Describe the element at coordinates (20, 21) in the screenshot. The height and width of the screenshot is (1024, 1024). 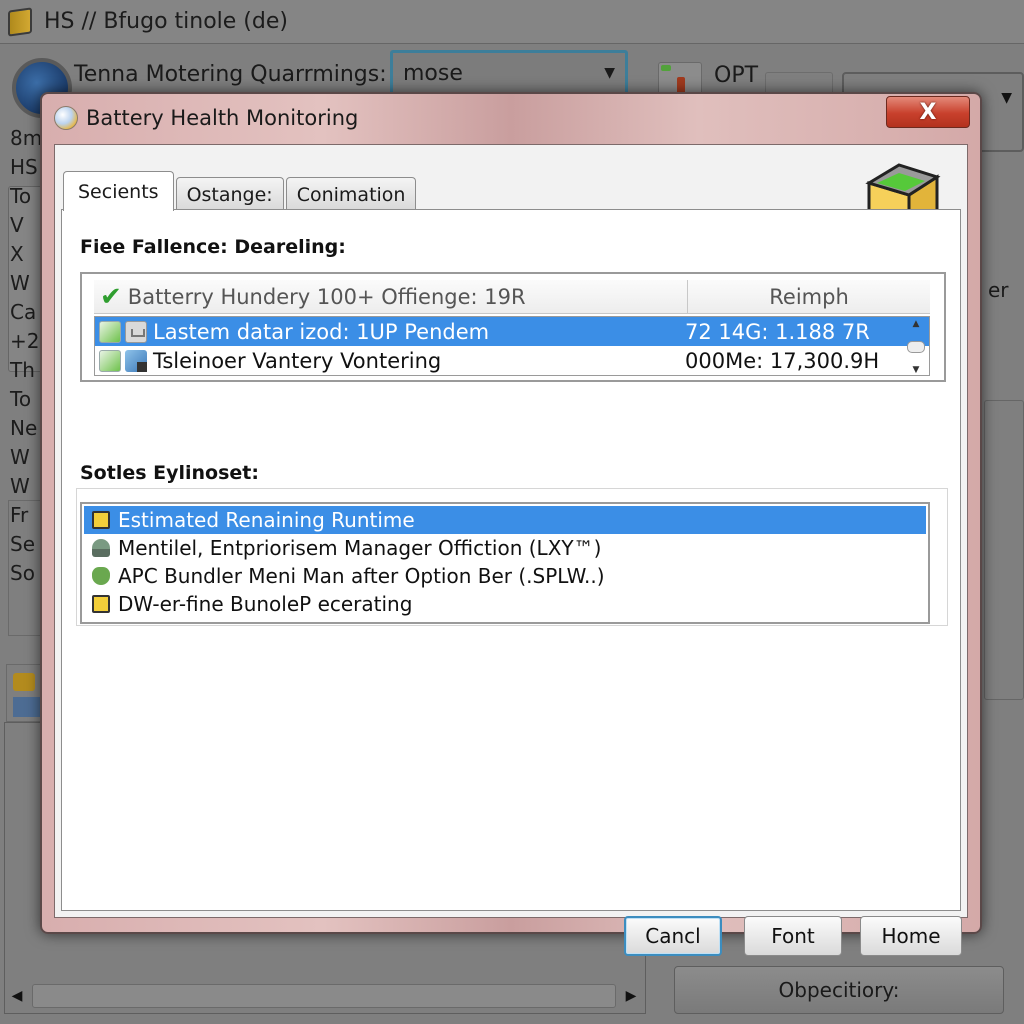
I see `app-box-icon` at that location.